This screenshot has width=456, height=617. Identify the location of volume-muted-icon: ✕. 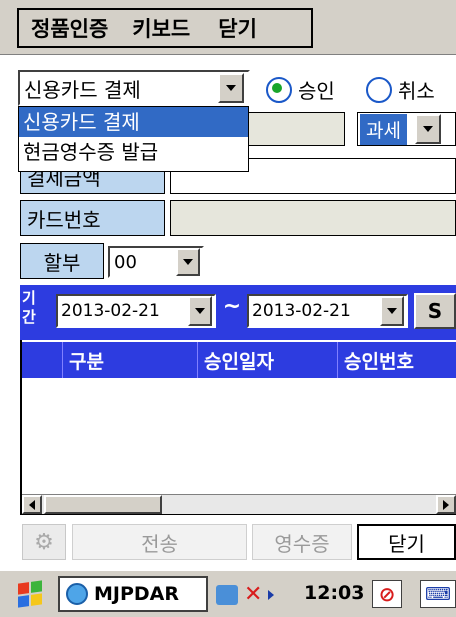
(253, 595).